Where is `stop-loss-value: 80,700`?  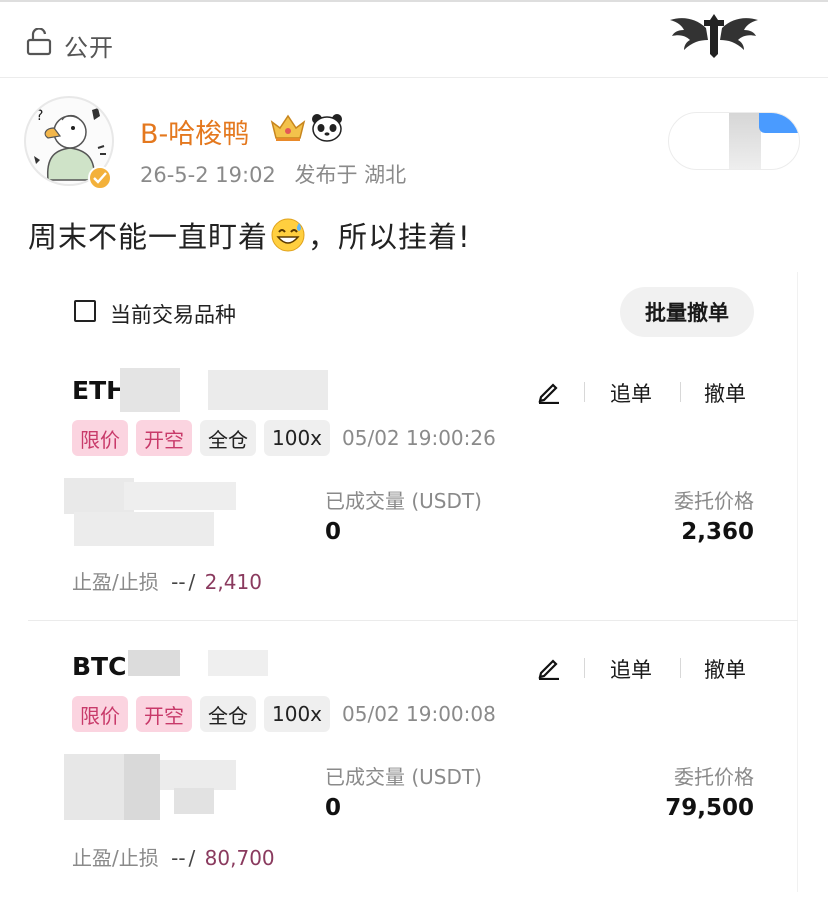
stop-loss-value: 80,700 is located at coordinates (240, 858).